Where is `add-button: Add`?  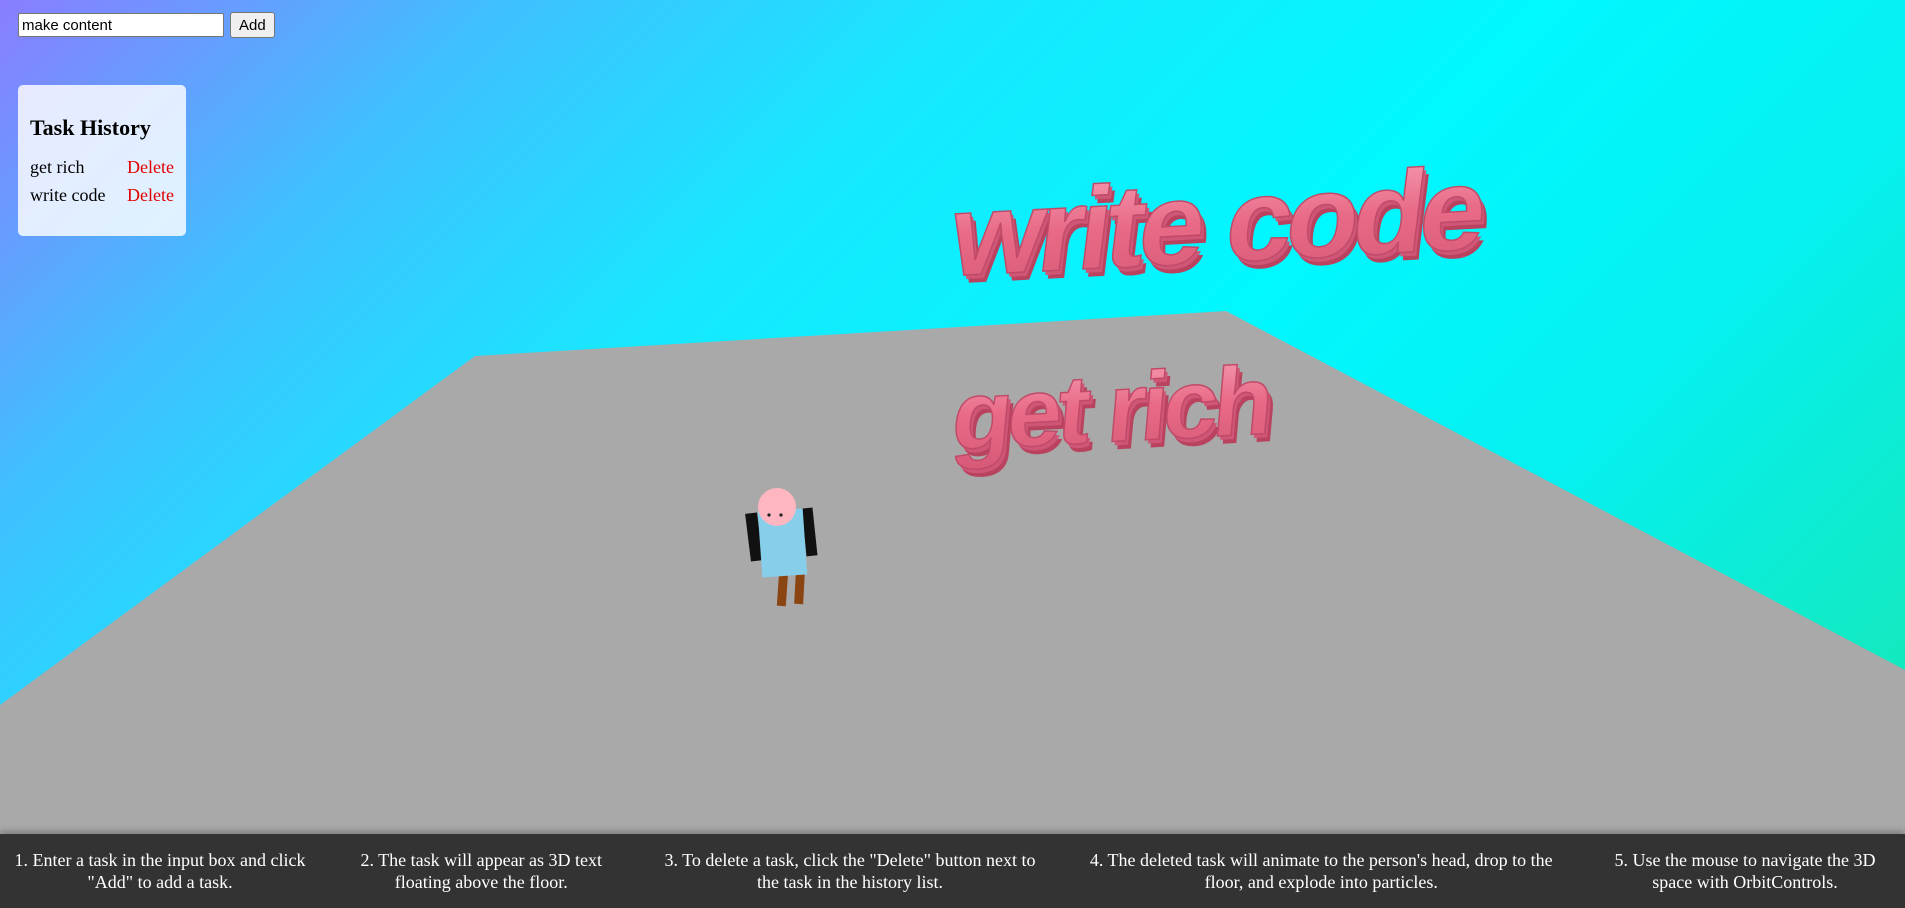 add-button: Add is located at coordinates (252, 25).